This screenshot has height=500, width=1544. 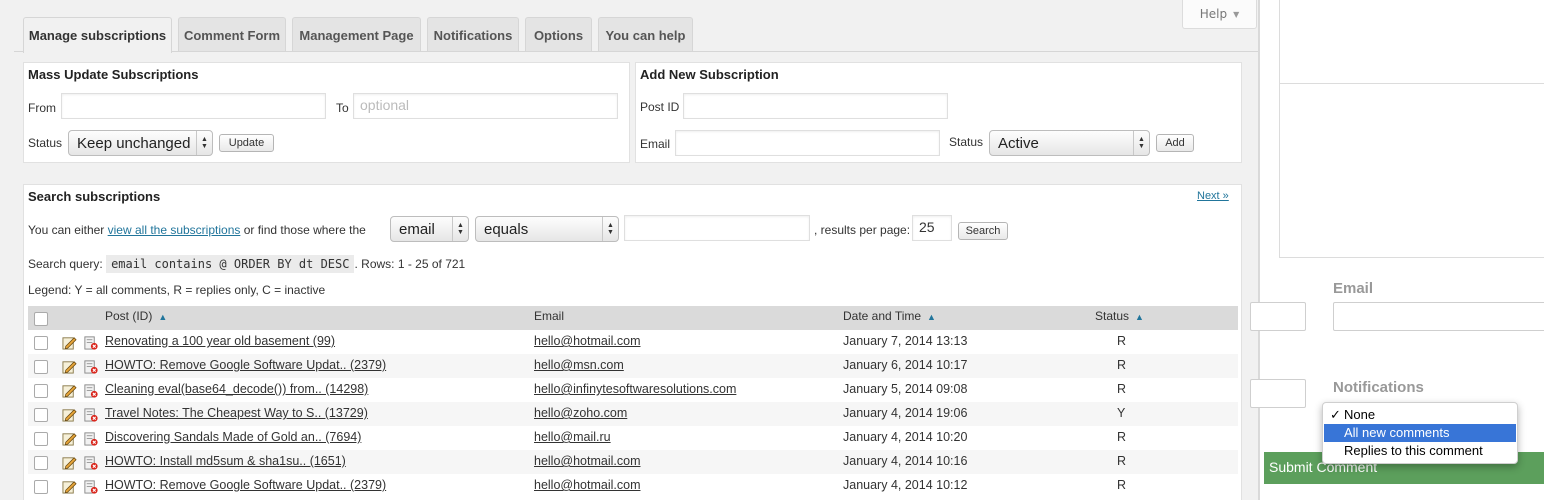 I want to click on intro-suffix: or find those where the, so click(x=304, y=230).